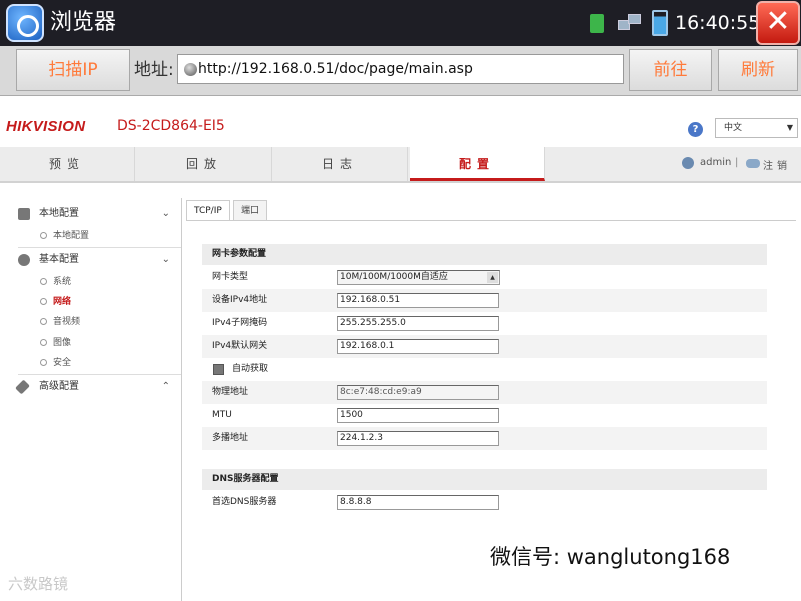  What do you see at coordinates (695, 129) in the screenshot?
I see `help-icon: ?` at bounding box center [695, 129].